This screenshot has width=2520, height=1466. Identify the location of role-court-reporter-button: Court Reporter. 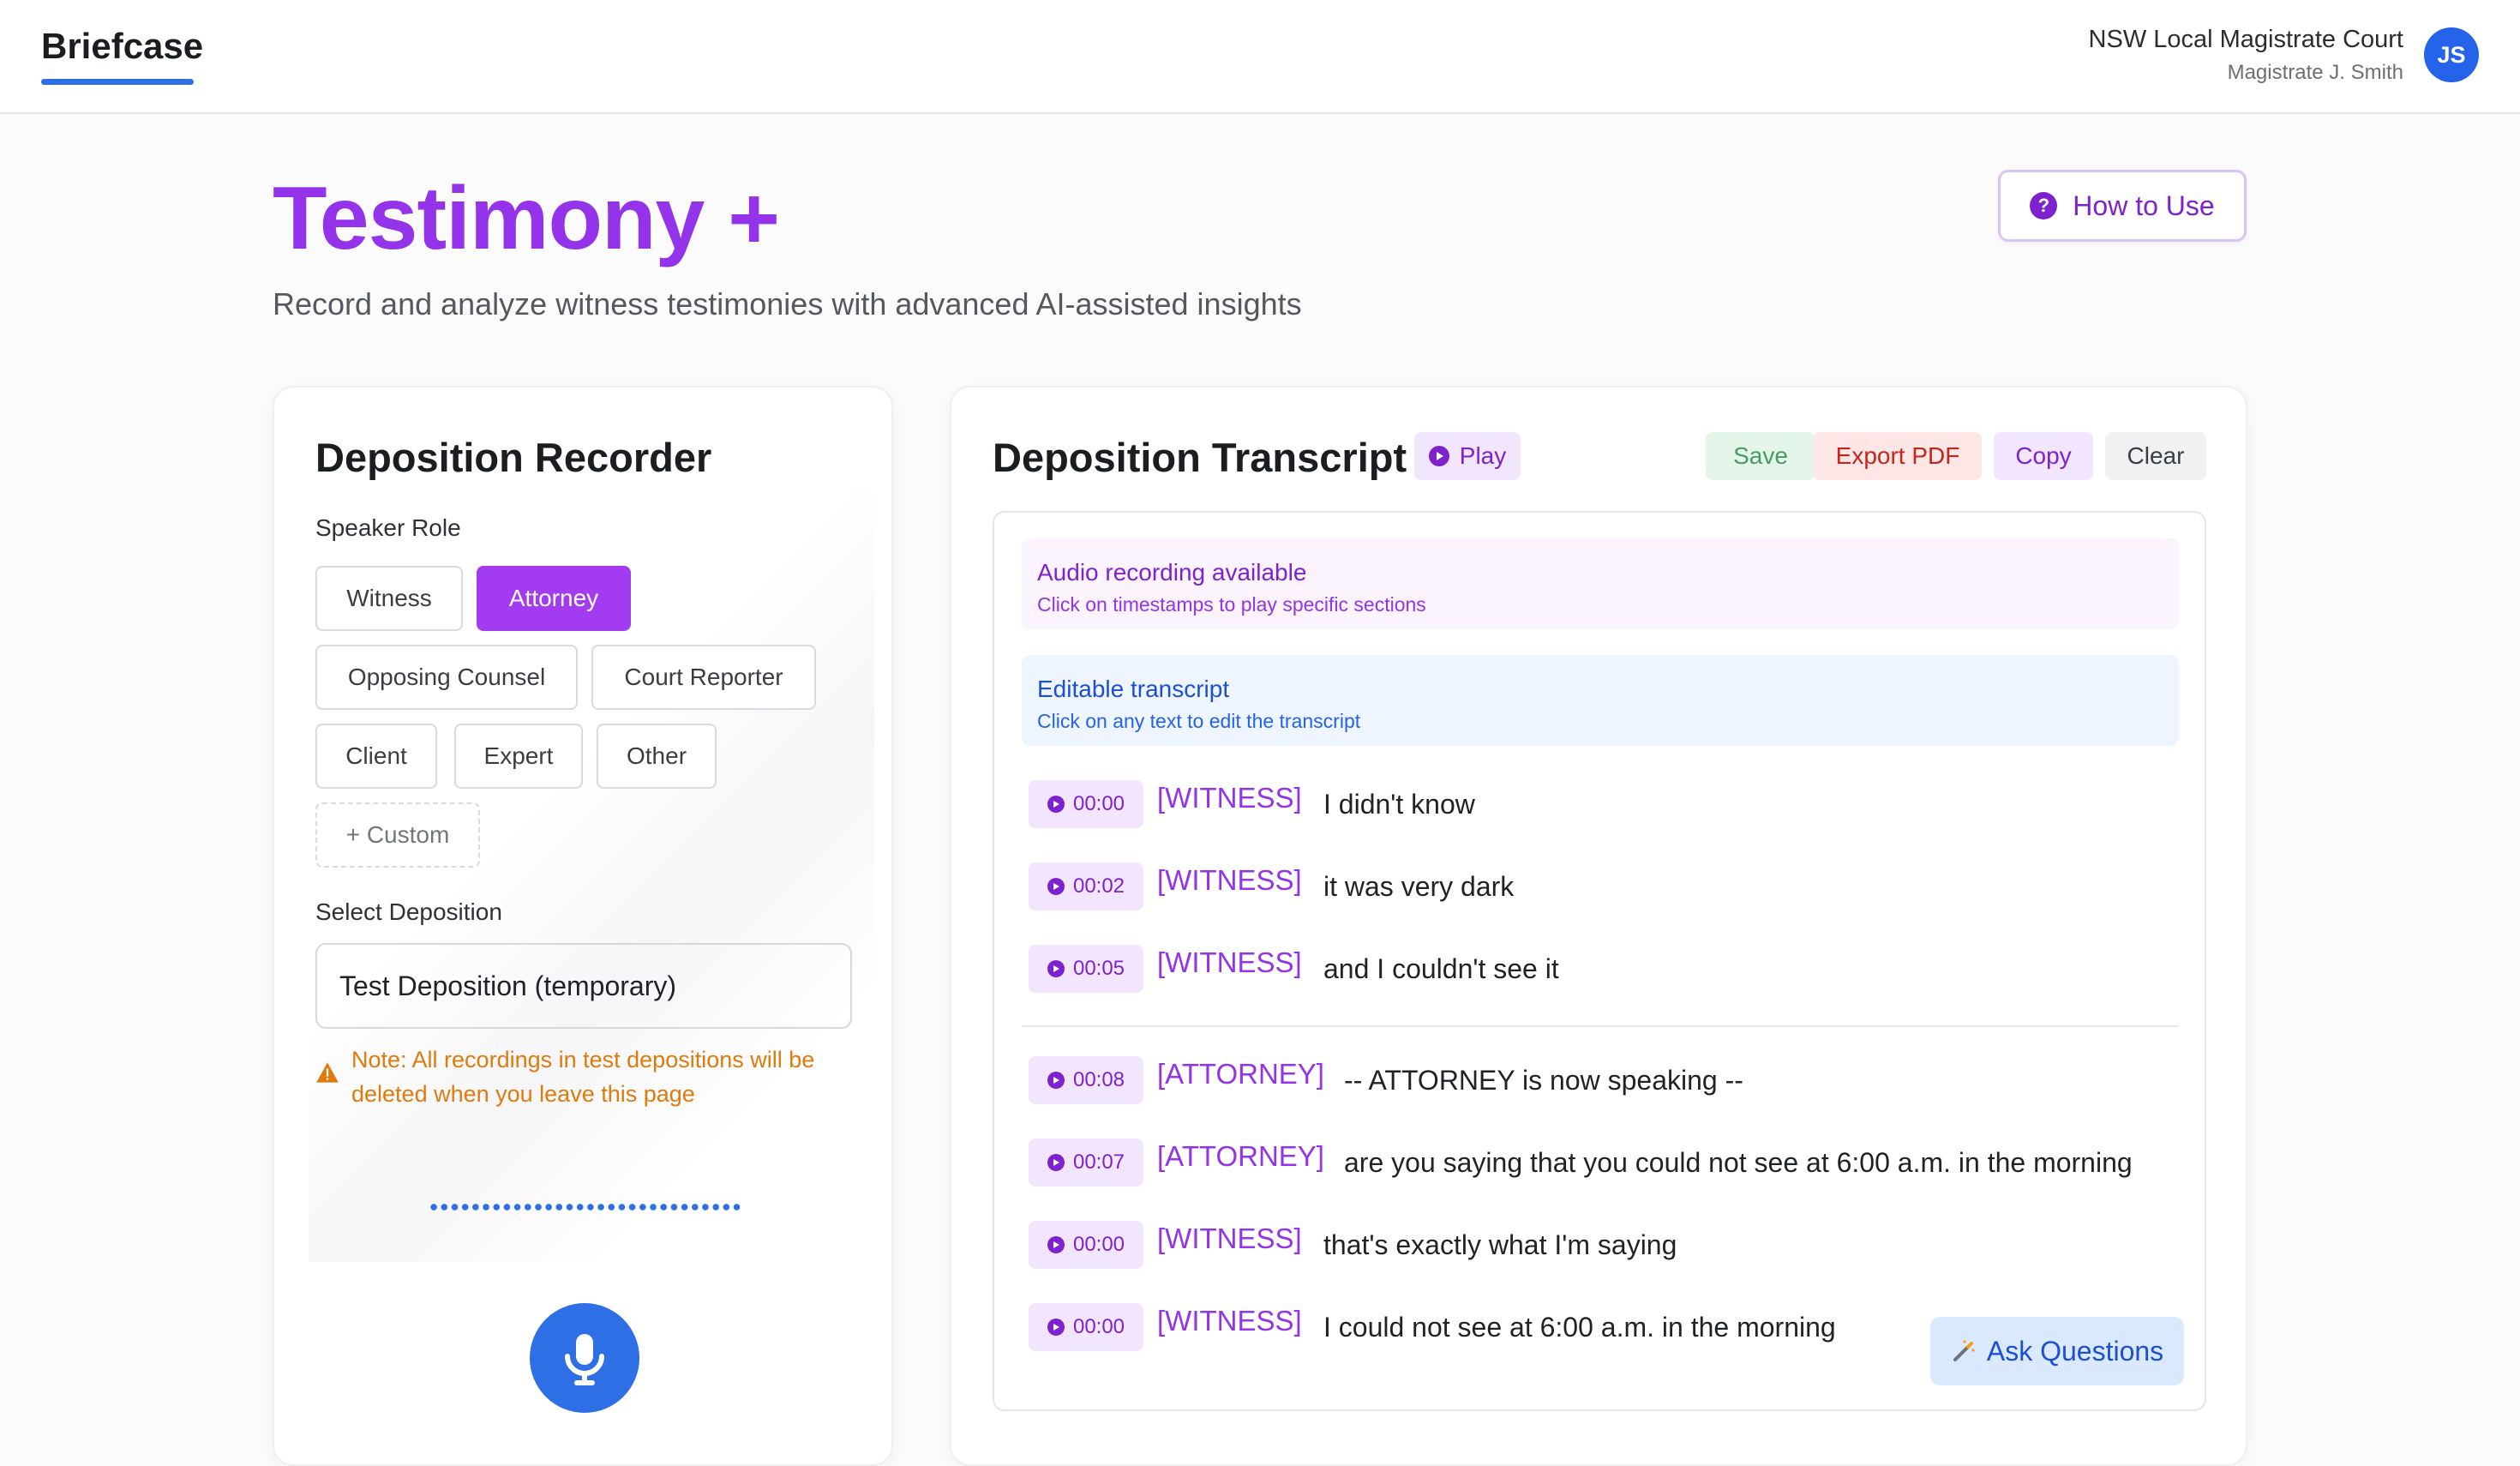
(703, 677).